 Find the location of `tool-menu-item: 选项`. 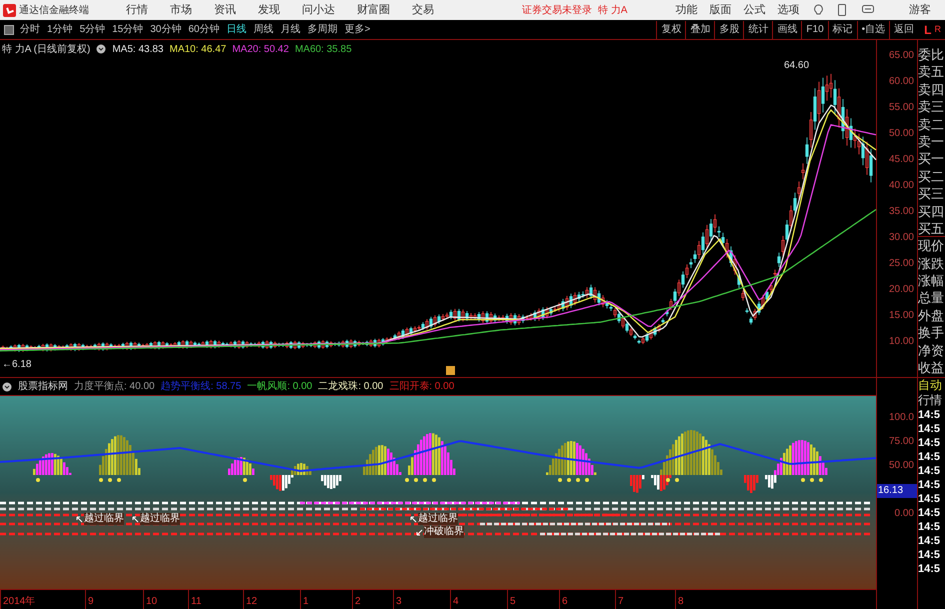

tool-menu-item: 选项 is located at coordinates (788, 10).